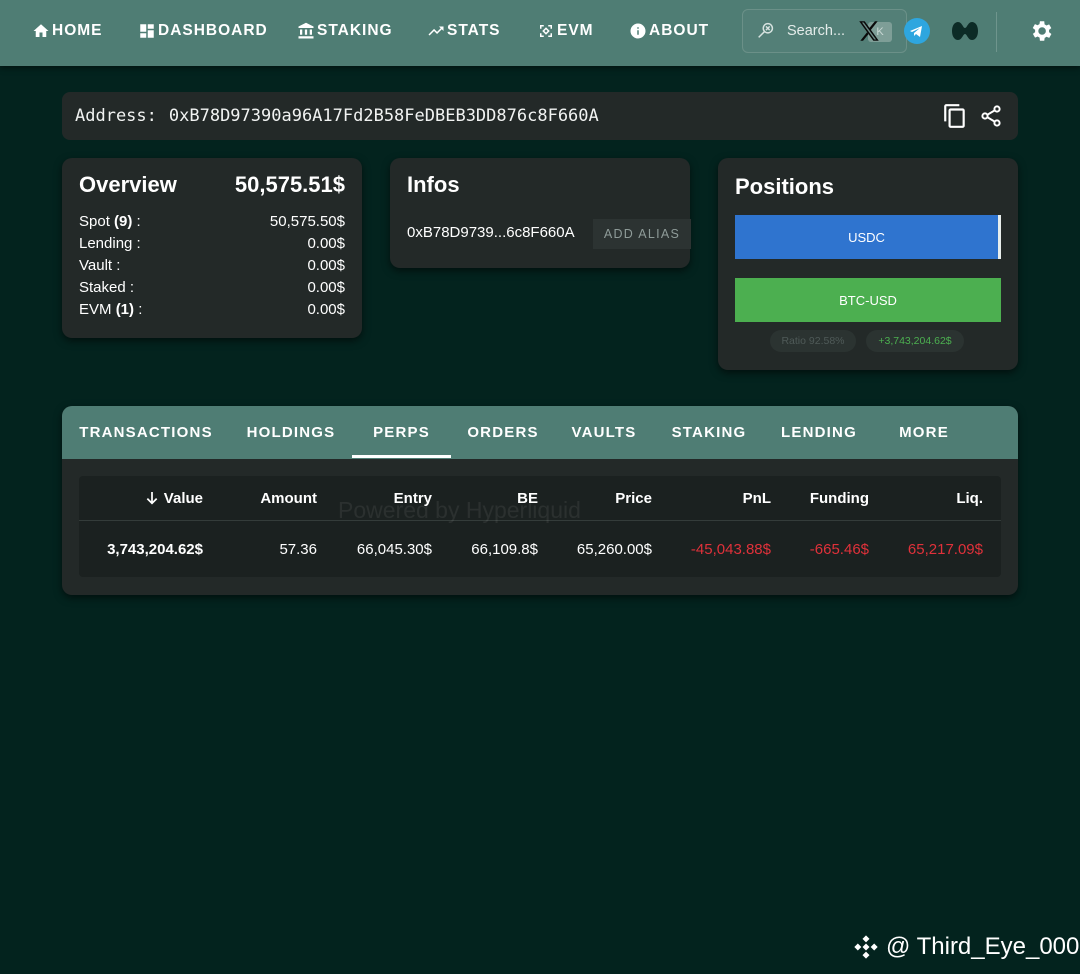 This screenshot has height=974, width=1080. What do you see at coordinates (116, 116) in the screenshot?
I see `address-label: Address:` at bounding box center [116, 116].